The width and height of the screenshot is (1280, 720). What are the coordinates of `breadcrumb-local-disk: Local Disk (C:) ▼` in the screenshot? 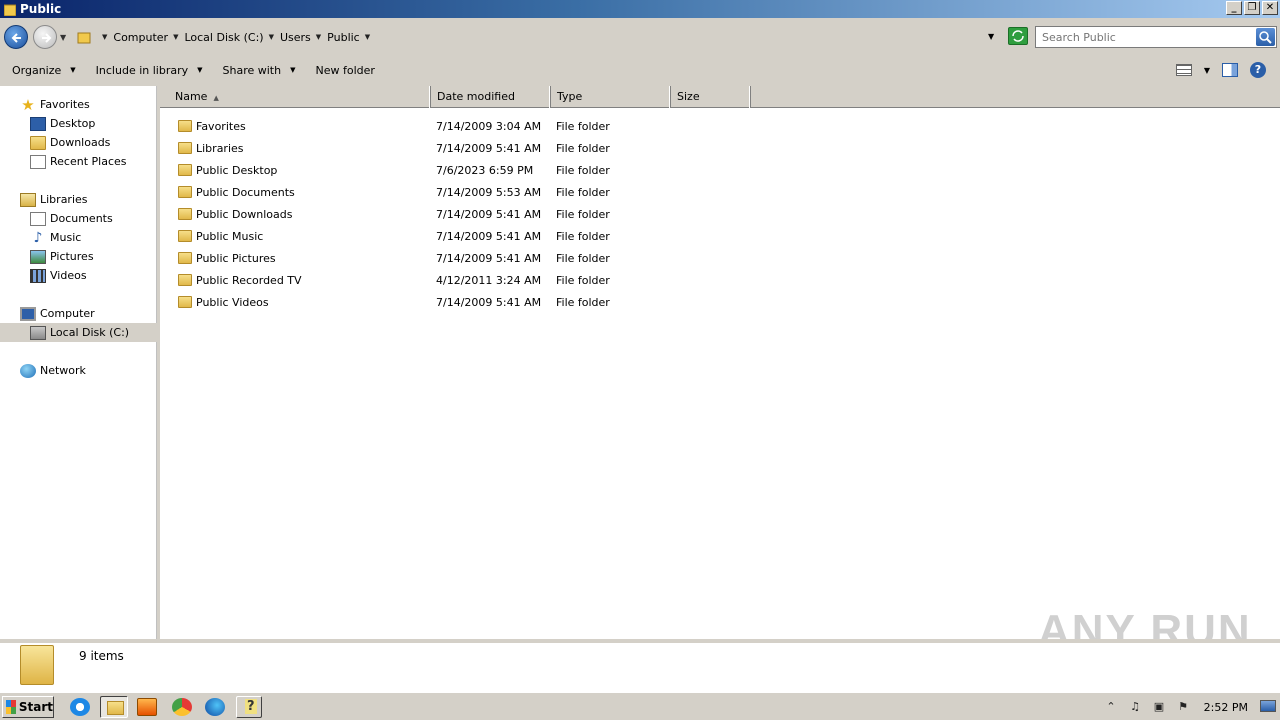 It's located at (232, 37).